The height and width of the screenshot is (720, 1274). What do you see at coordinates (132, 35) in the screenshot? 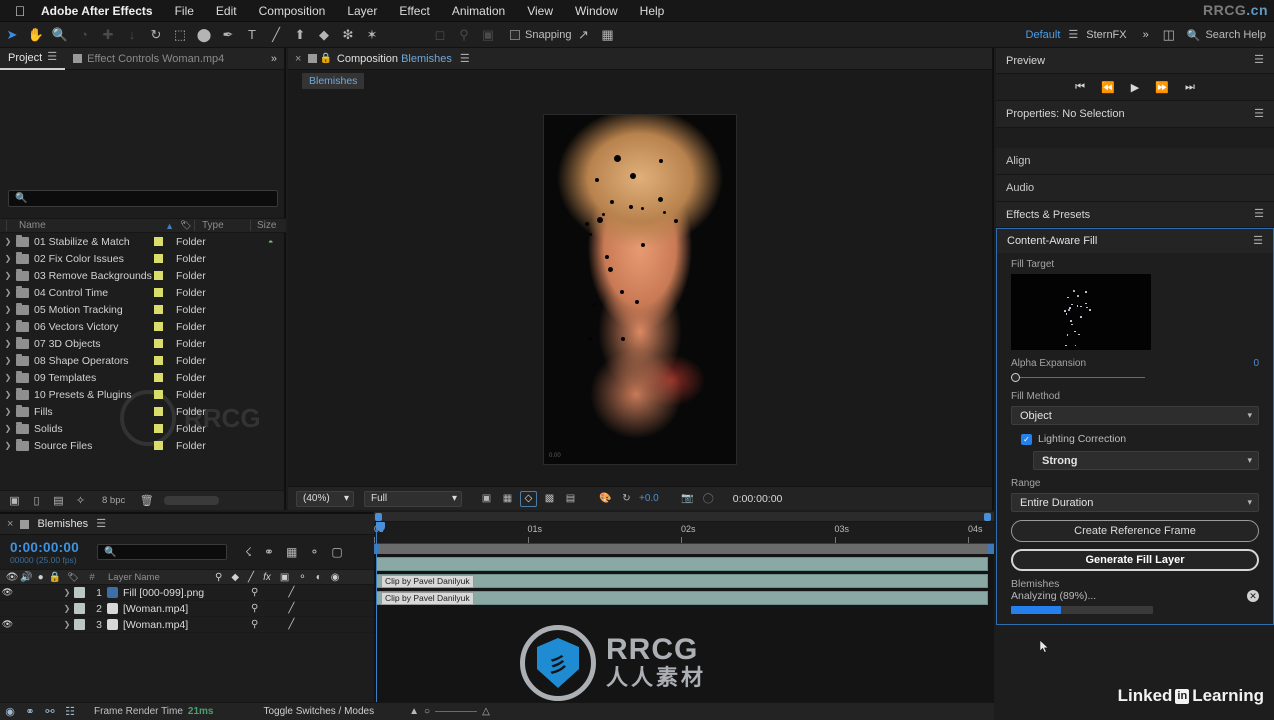
I see `move-tool-icon: ↓` at bounding box center [132, 35].